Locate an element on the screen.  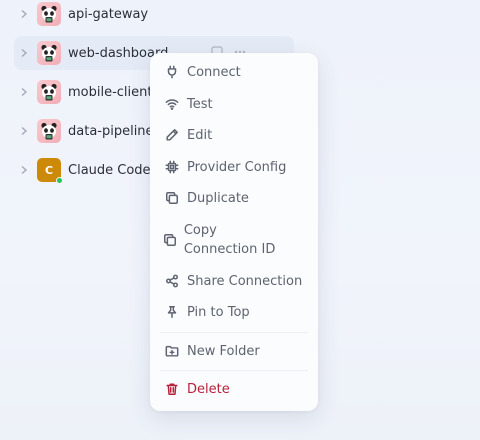
menu-item-delete: Delete is located at coordinates (237, 389).